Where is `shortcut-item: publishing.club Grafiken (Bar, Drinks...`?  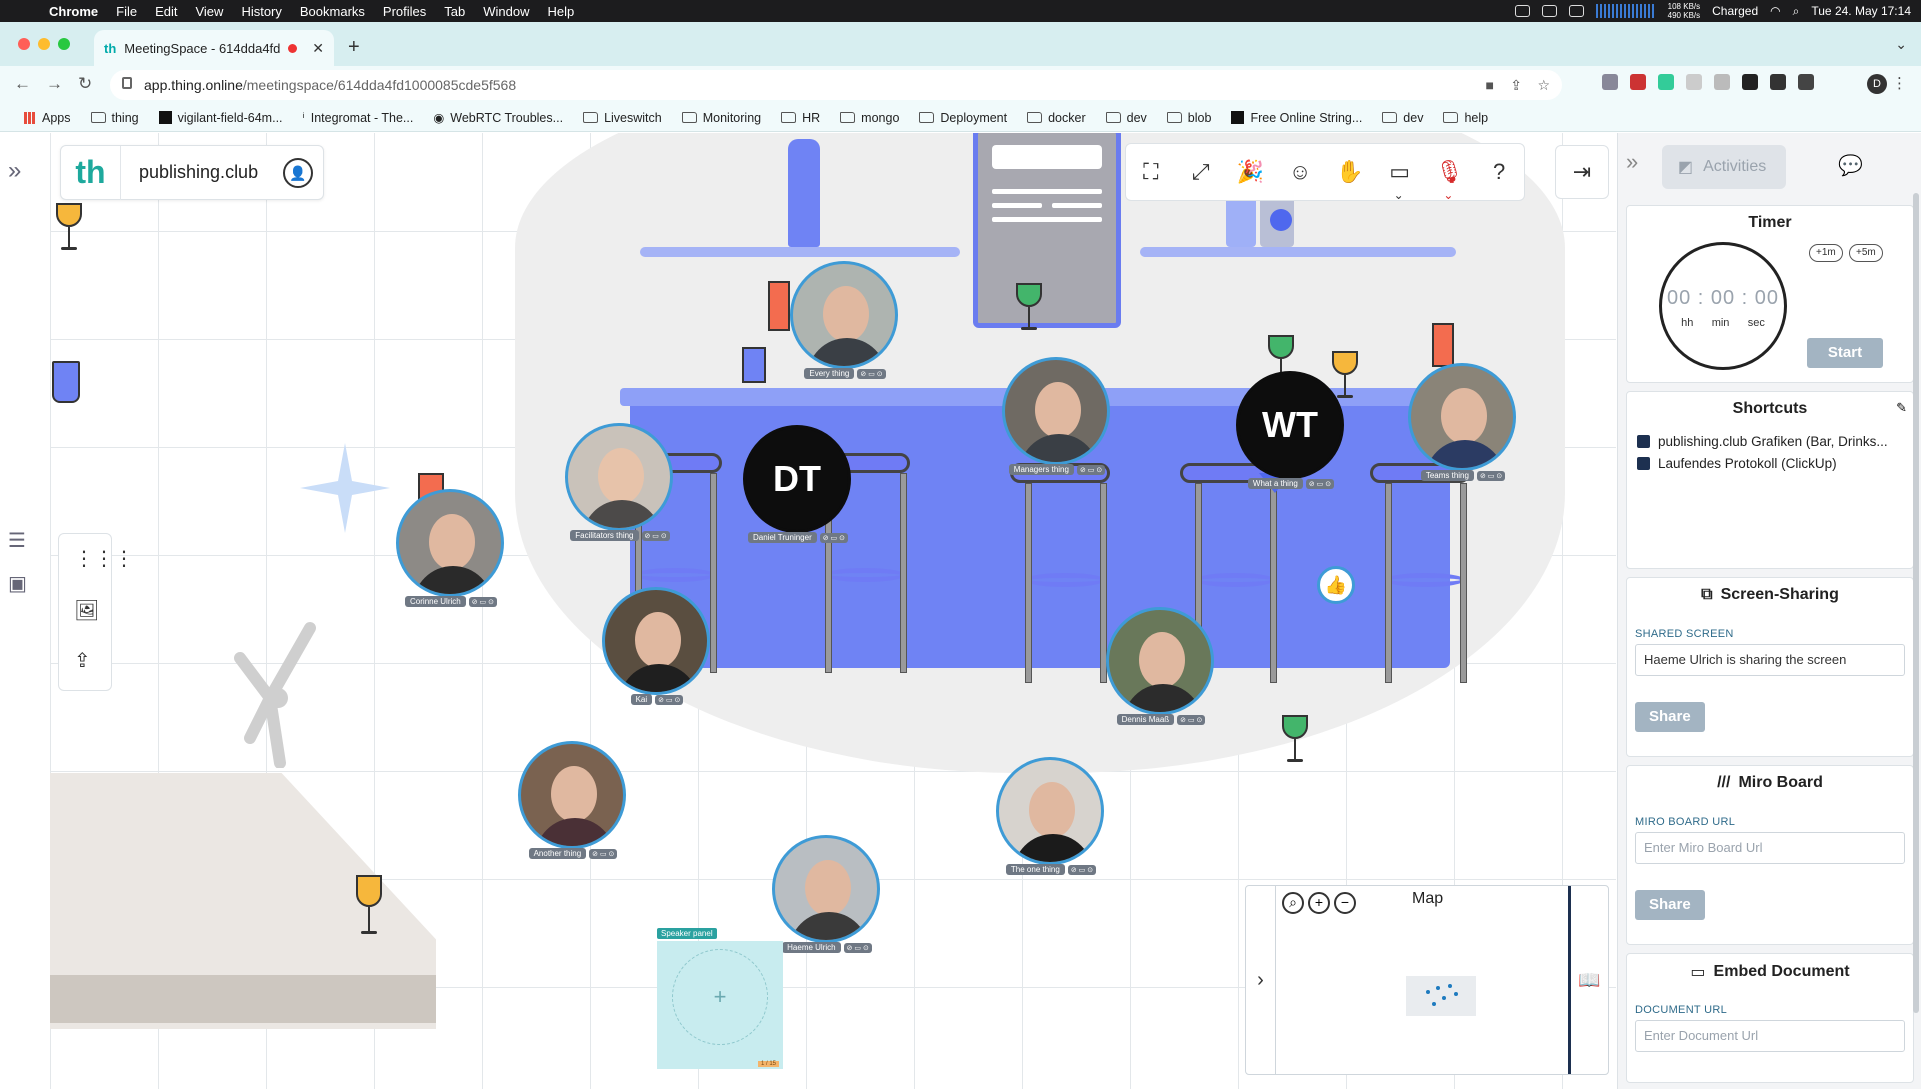
shortcut-item: publishing.club Grafiken (Bar, Drinks... is located at coordinates (1762, 441).